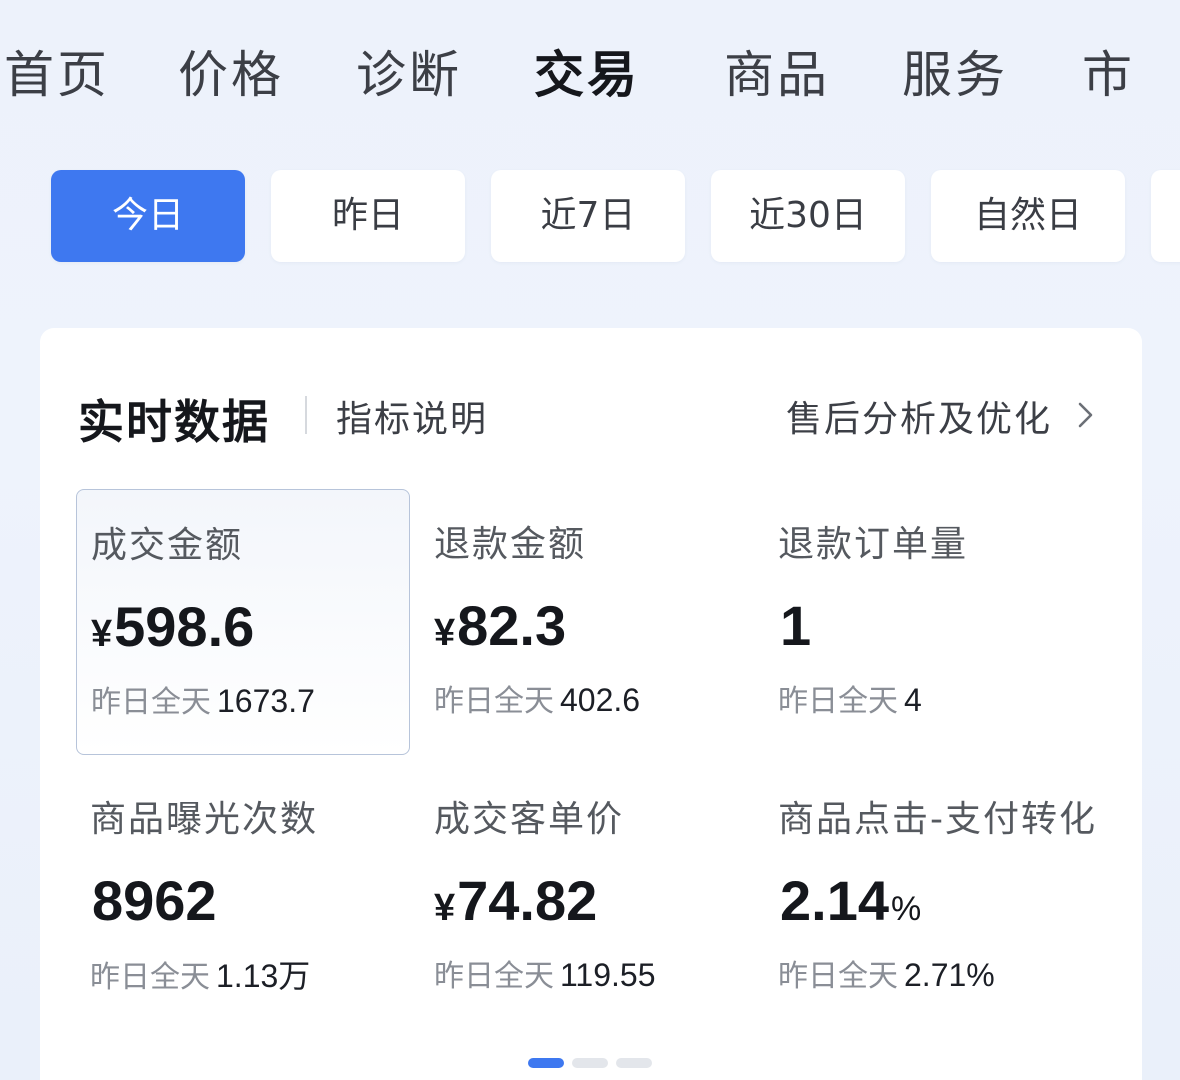 The width and height of the screenshot is (1180, 1080). What do you see at coordinates (919, 416) in the screenshot?
I see `aftersale-analysis-link: 售后分析及优化` at bounding box center [919, 416].